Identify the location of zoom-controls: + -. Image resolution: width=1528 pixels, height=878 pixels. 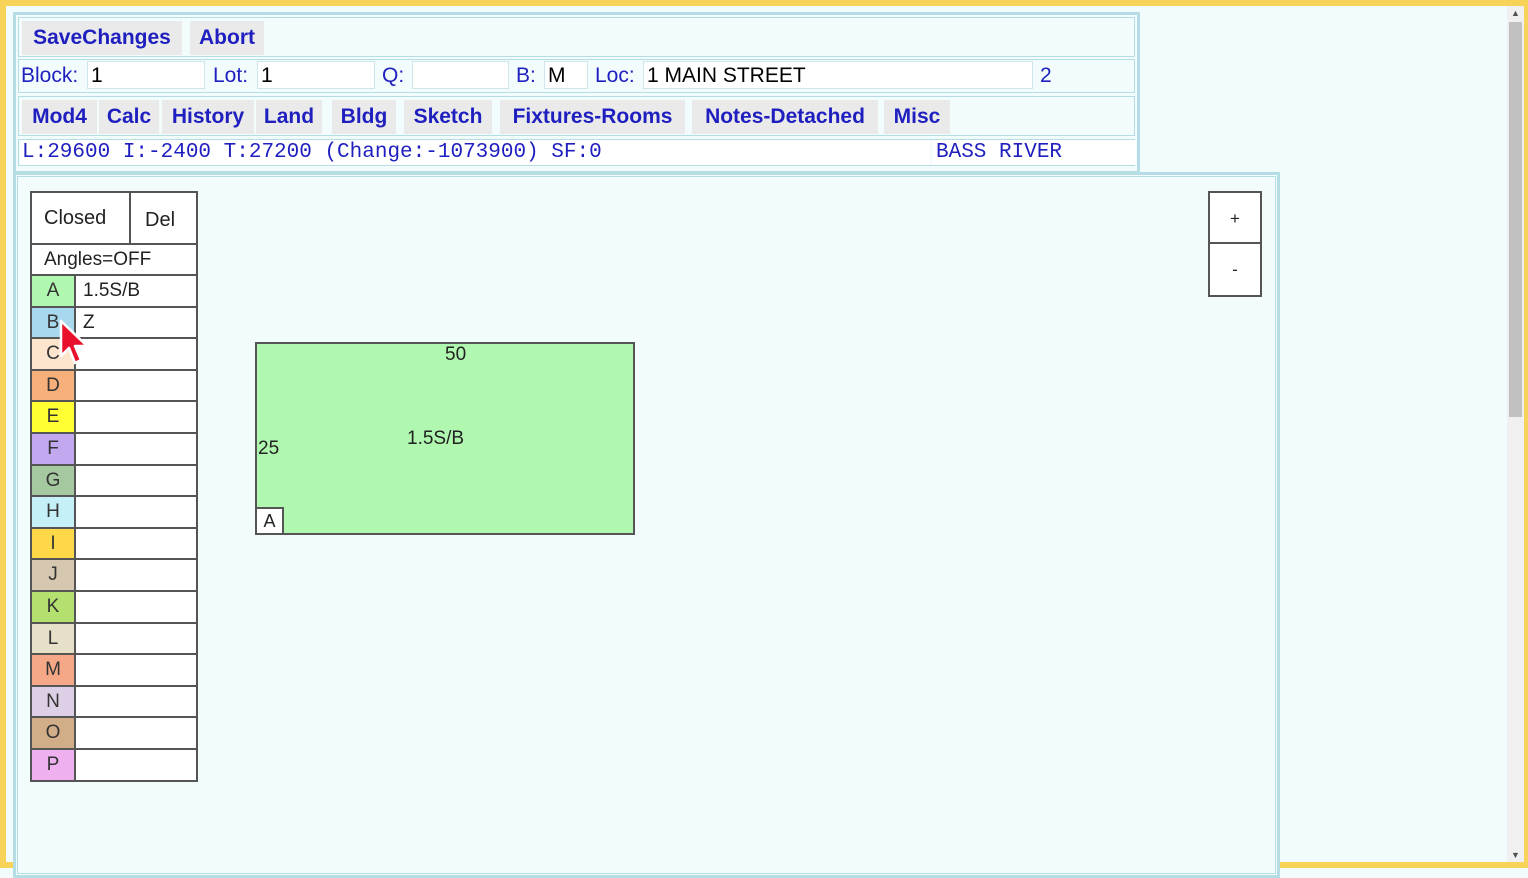
(1235, 244).